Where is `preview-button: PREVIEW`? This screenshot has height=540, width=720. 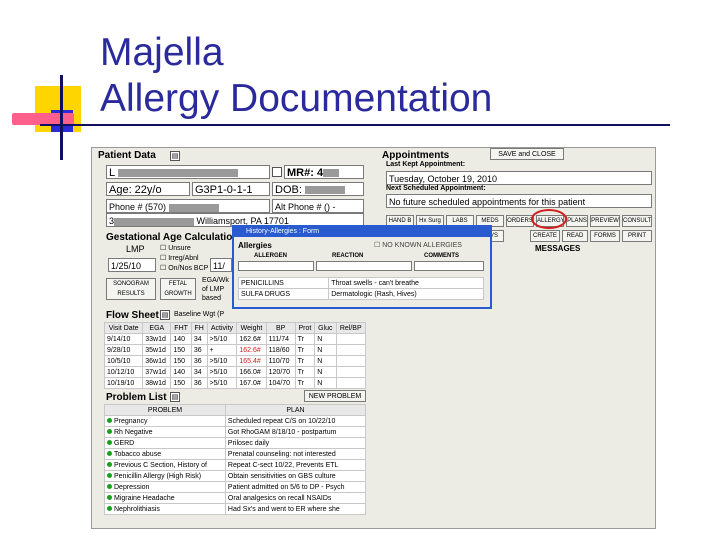 preview-button: PREVIEW is located at coordinates (605, 221).